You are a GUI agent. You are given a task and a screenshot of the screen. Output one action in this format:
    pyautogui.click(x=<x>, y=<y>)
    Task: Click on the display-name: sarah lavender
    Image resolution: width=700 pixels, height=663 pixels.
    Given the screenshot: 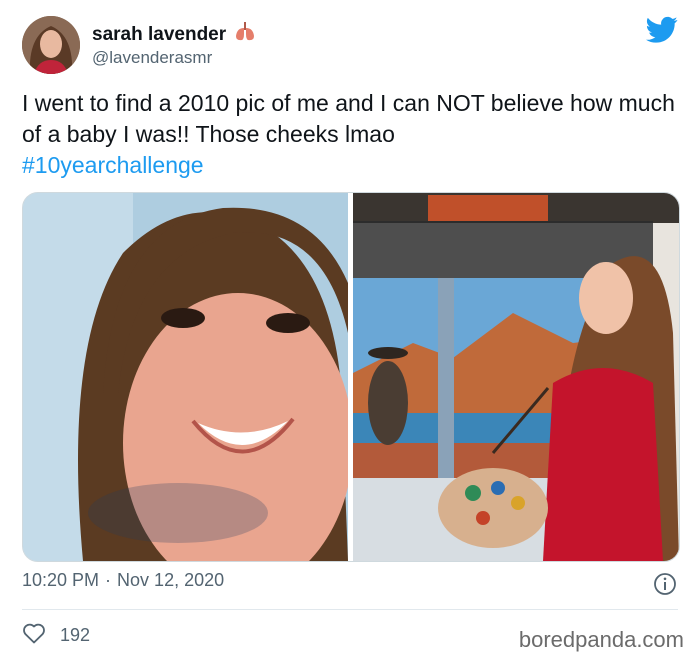 What is the action you would take?
    pyautogui.click(x=159, y=35)
    